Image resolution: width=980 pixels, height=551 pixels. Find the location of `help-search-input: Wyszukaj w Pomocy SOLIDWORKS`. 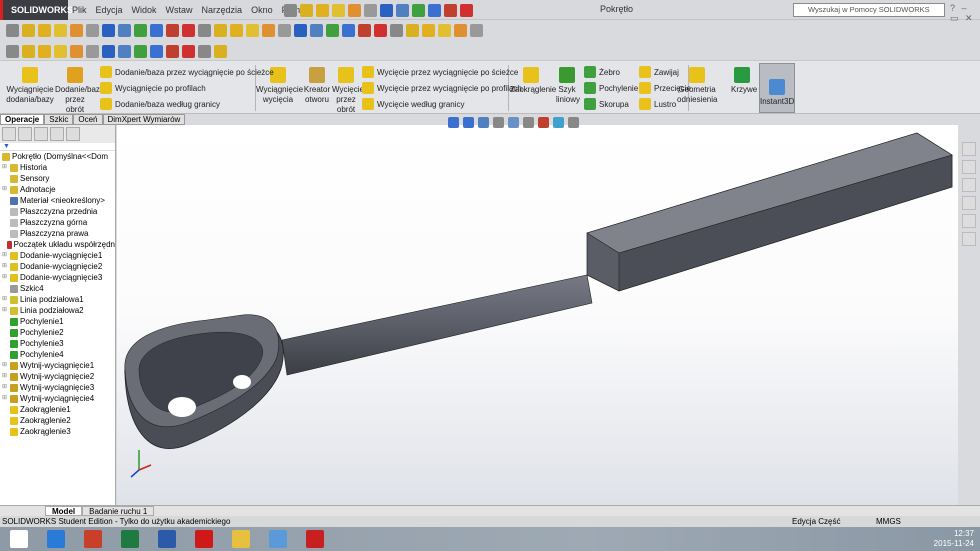

help-search-input: Wyszukaj w Pomocy SOLIDWORKS is located at coordinates (869, 10).